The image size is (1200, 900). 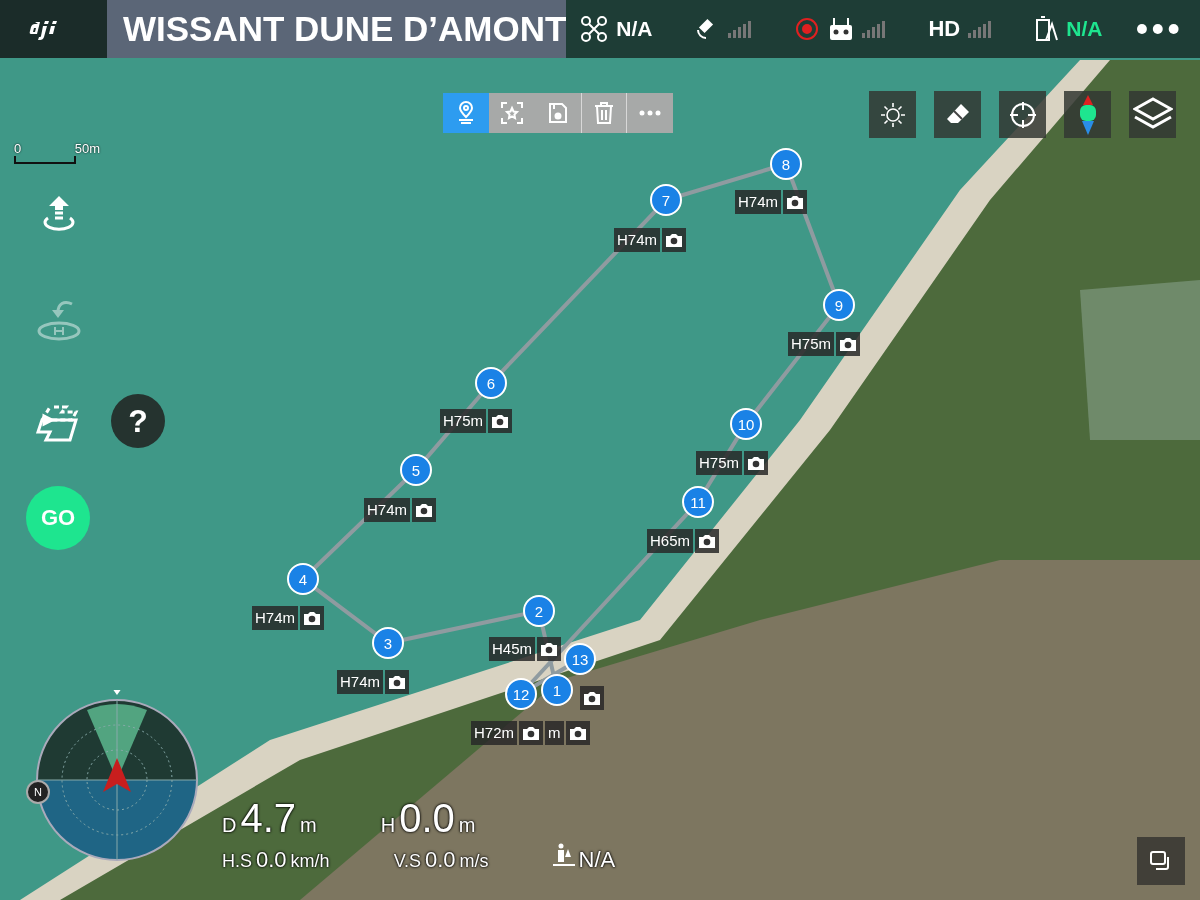 I want to click on star-frame-icon, so click(x=512, y=113).